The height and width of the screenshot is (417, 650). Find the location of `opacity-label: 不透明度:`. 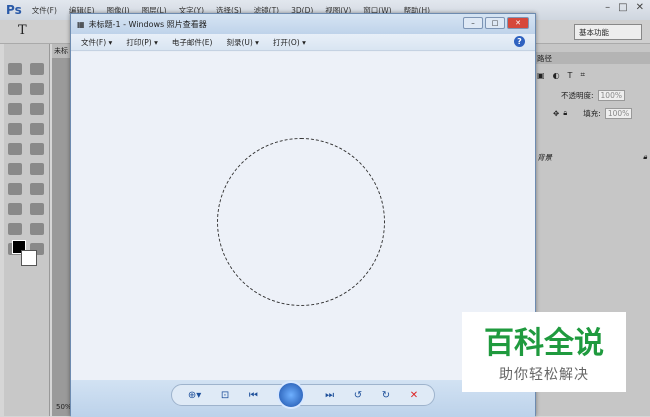

opacity-label: 不透明度: is located at coordinates (577, 95).